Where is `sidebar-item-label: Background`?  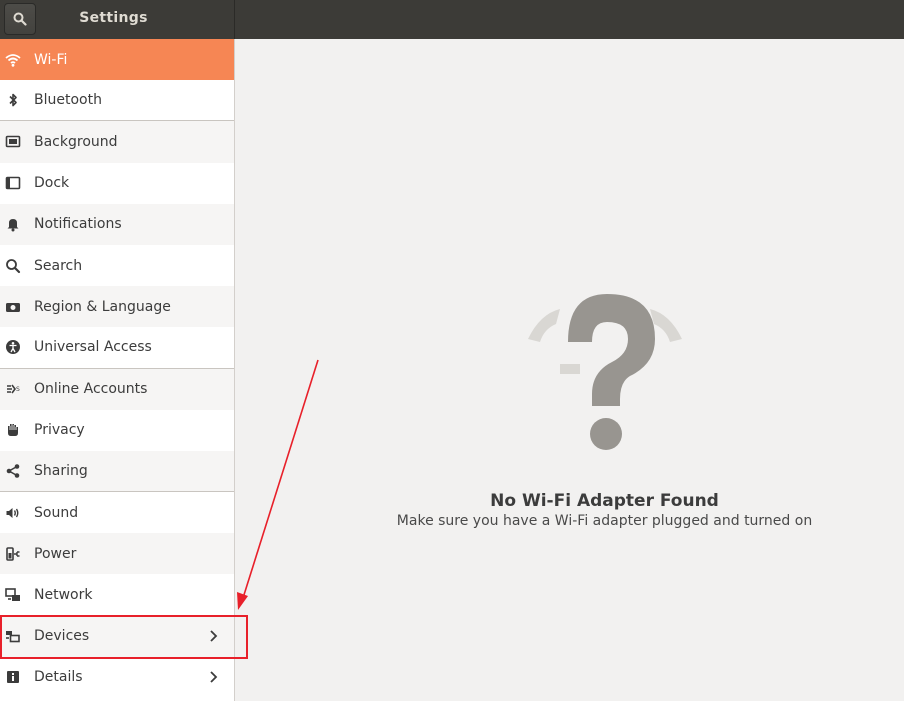 sidebar-item-label: Background is located at coordinates (76, 141).